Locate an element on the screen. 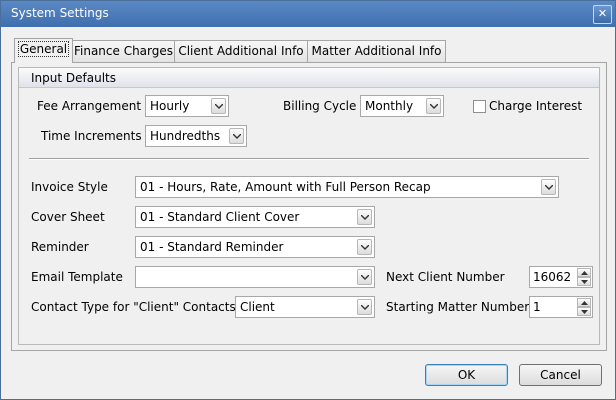 This screenshot has width=616, height=400. fee-arrangement-label: Fee Arrangement is located at coordinates (89, 106).